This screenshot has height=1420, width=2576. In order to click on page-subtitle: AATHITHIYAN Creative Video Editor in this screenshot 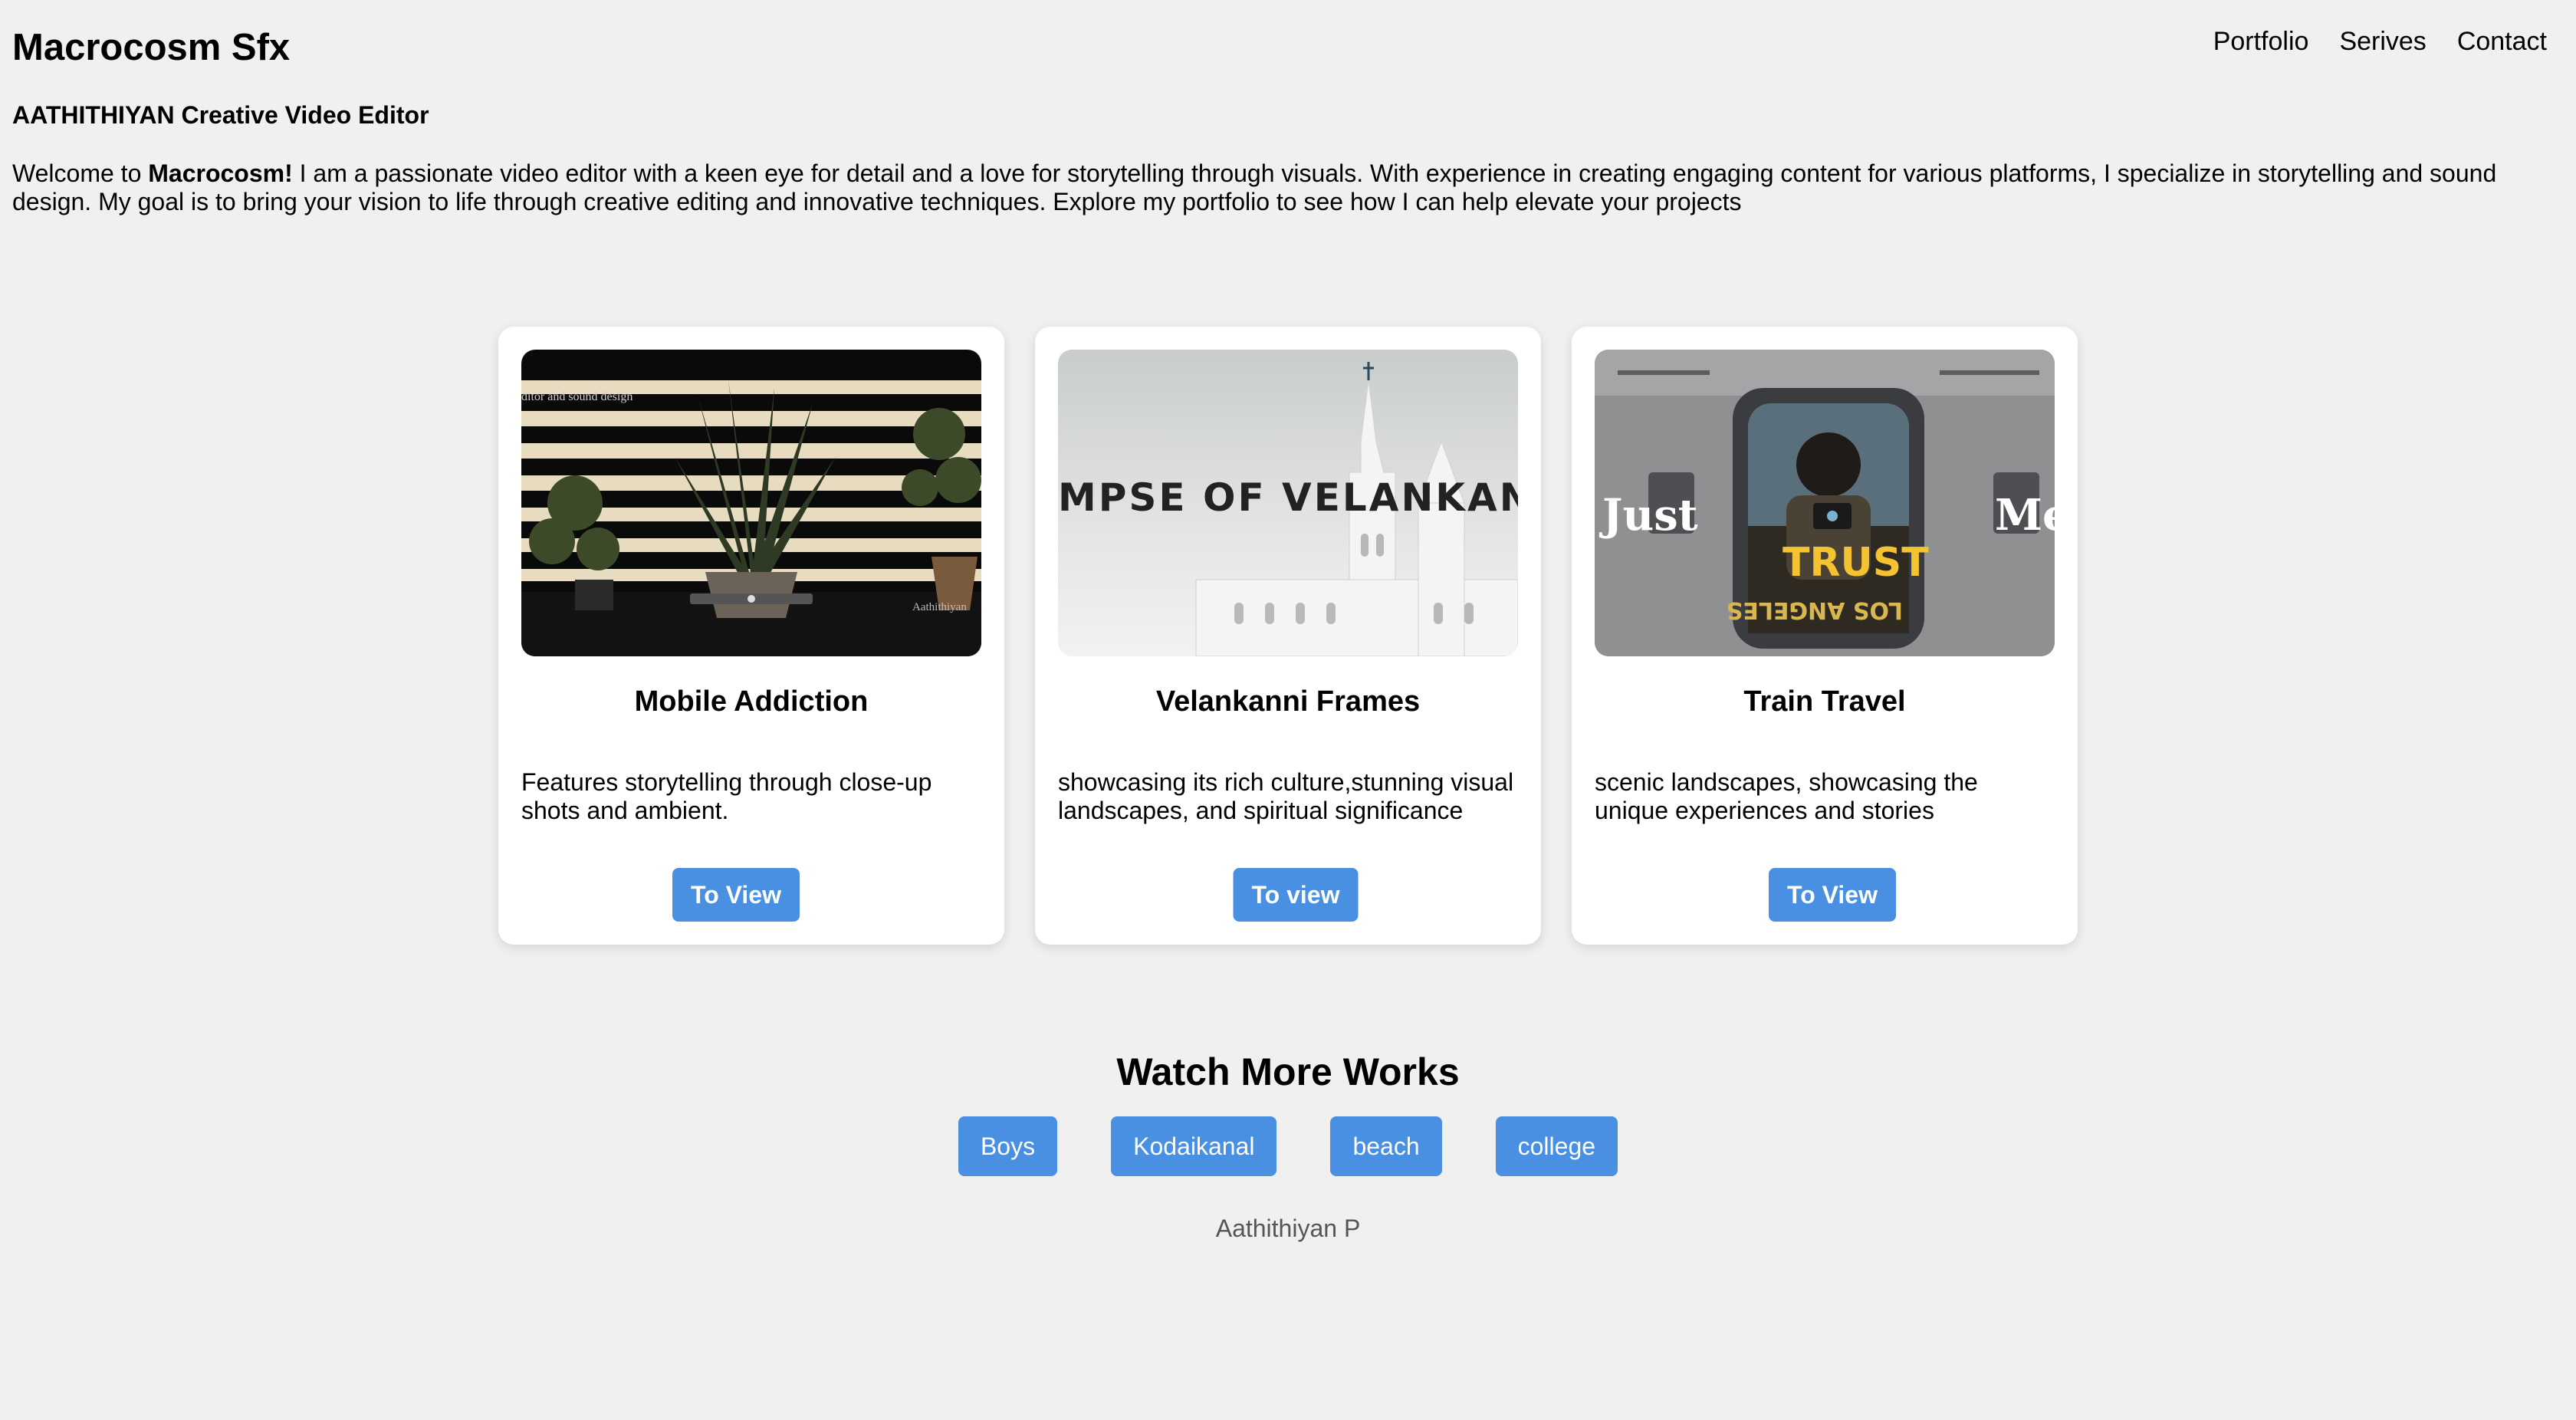, I will do `click(221, 115)`.